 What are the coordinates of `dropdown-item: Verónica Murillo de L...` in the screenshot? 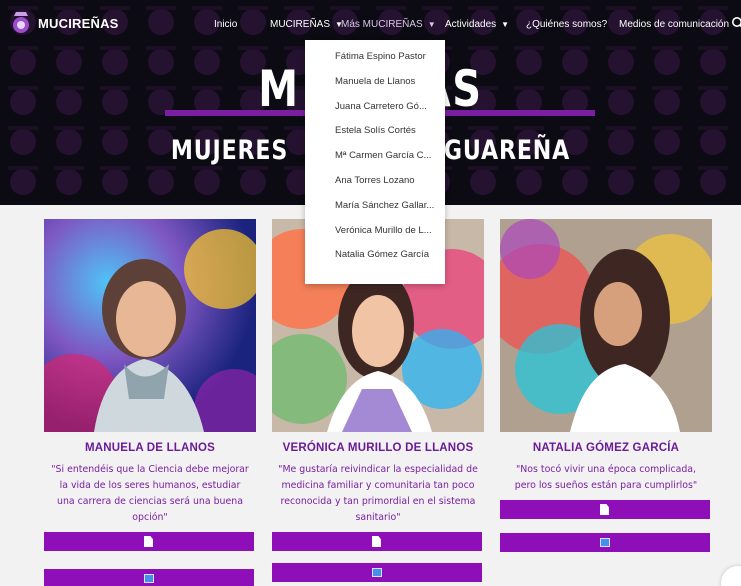 It's located at (371, 237).